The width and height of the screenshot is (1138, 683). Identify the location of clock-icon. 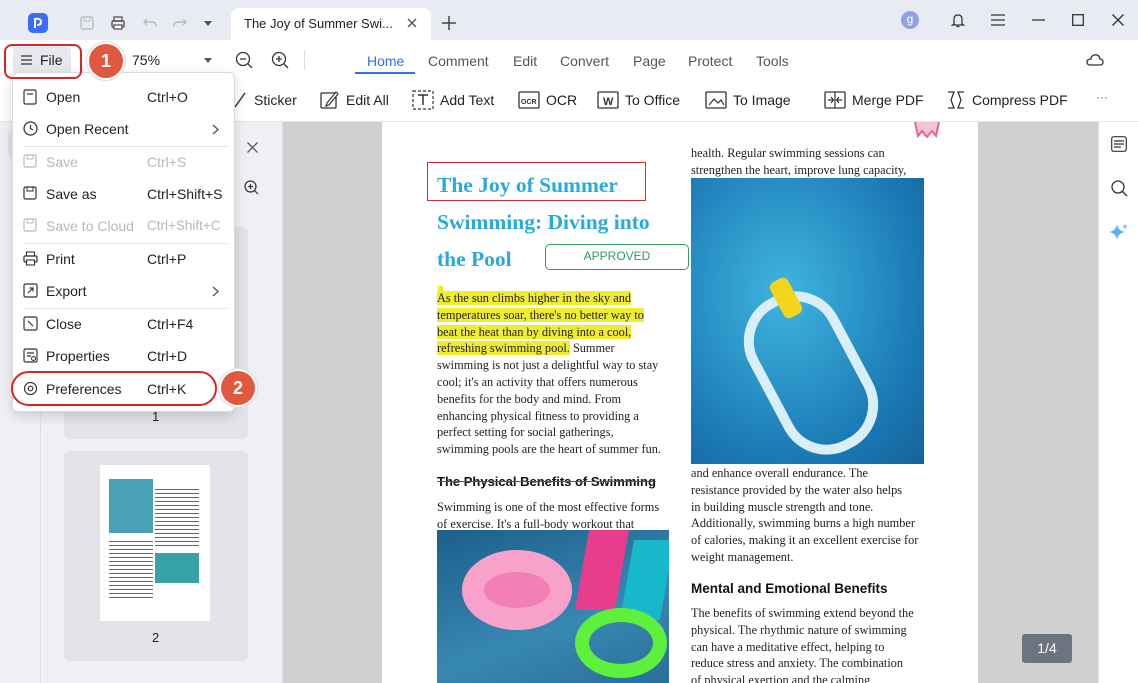
(30, 128).